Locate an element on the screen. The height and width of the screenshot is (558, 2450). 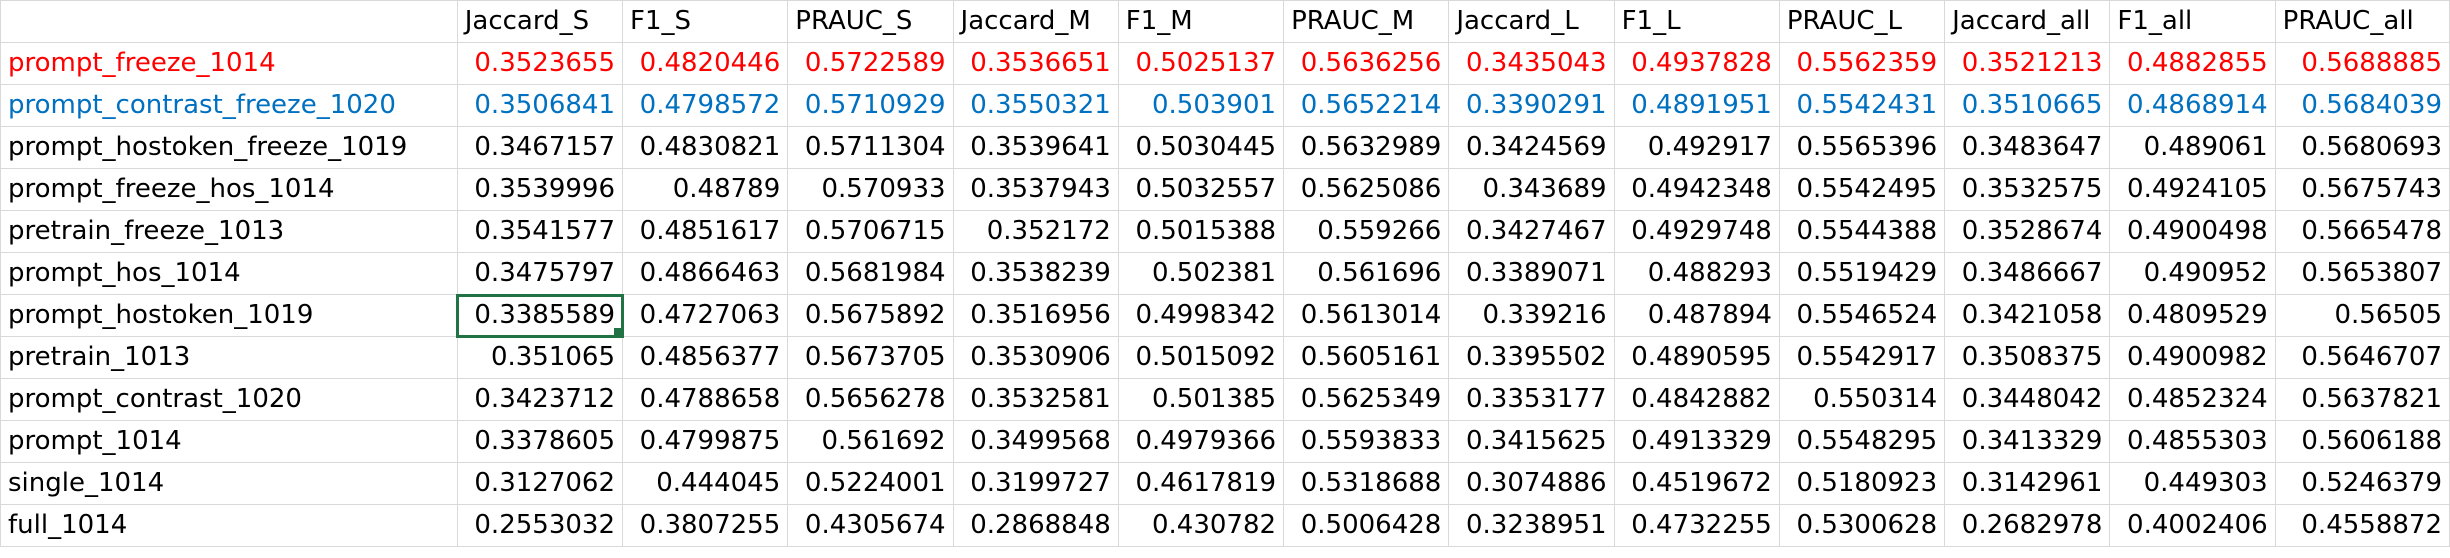
value-cell: 0.5180923 is located at coordinates (1862, 483).